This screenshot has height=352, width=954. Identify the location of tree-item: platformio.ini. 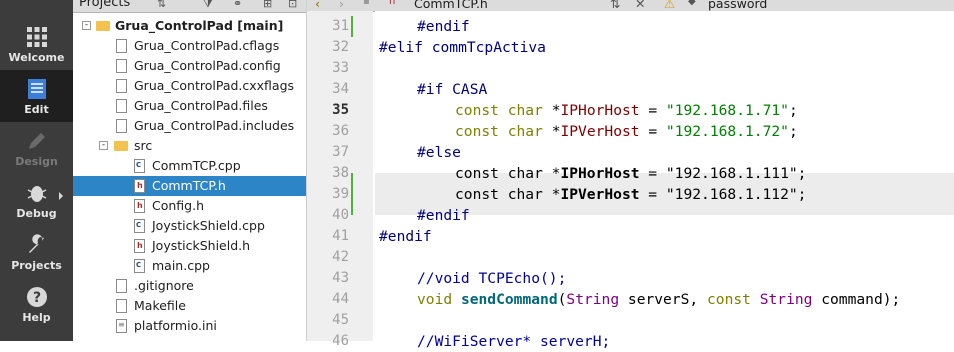
(189, 326).